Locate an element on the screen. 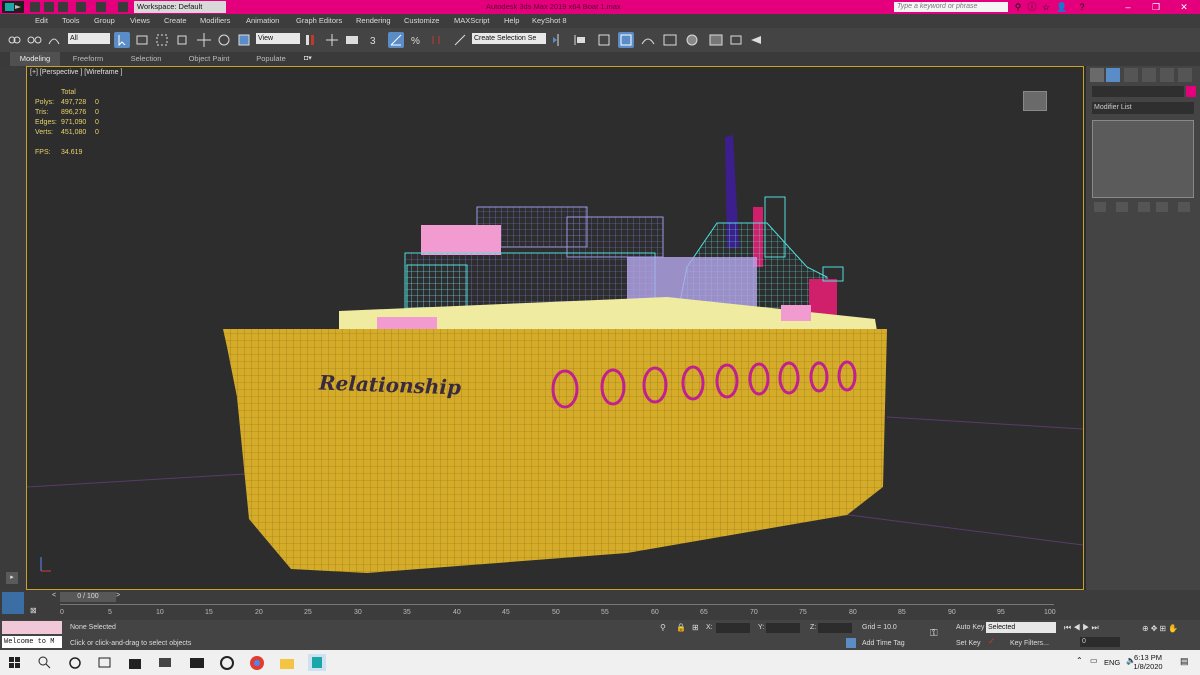 This screenshot has height=675, width=1200. time-slider-forward-icon: > is located at coordinates (118, 595).